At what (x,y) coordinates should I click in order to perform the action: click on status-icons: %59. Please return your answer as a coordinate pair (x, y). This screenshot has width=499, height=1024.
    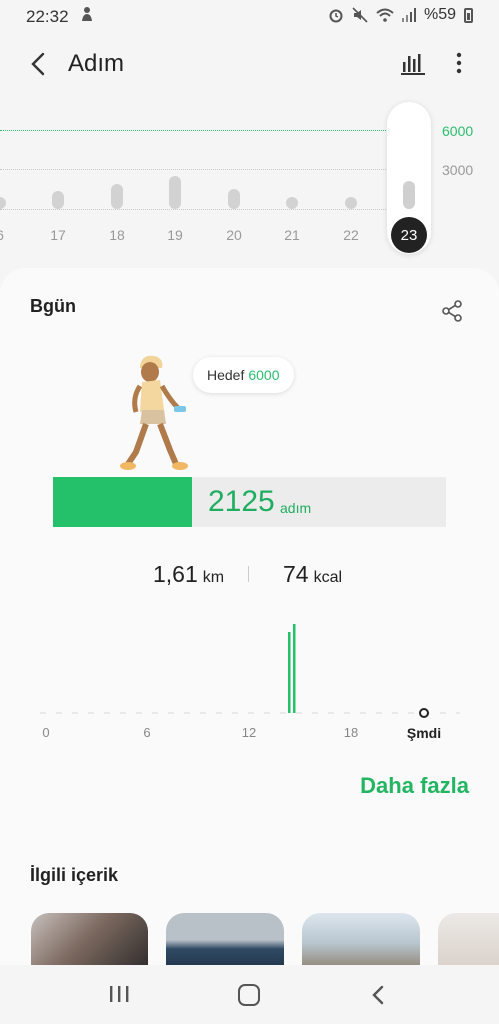
    Looking at the image, I should click on (400, 15).